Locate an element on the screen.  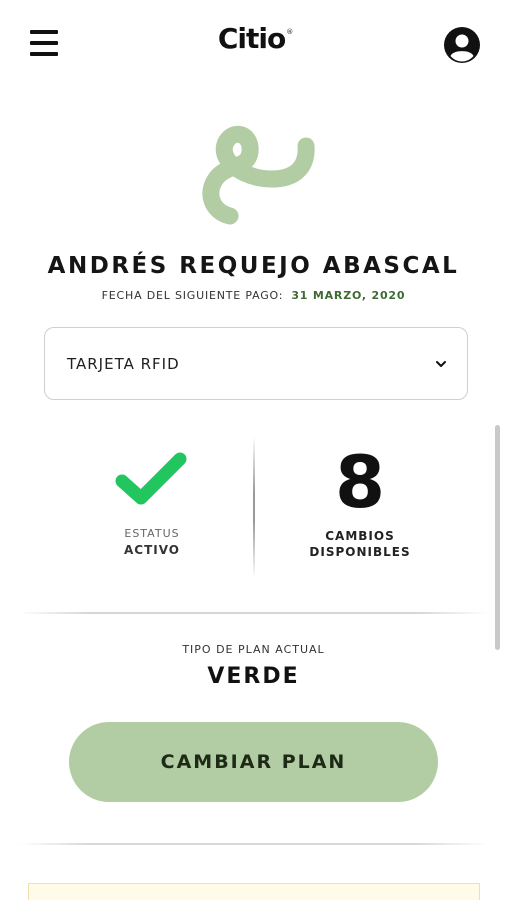
changes-label-line2: DISPONIBLES is located at coordinates (360, 552).